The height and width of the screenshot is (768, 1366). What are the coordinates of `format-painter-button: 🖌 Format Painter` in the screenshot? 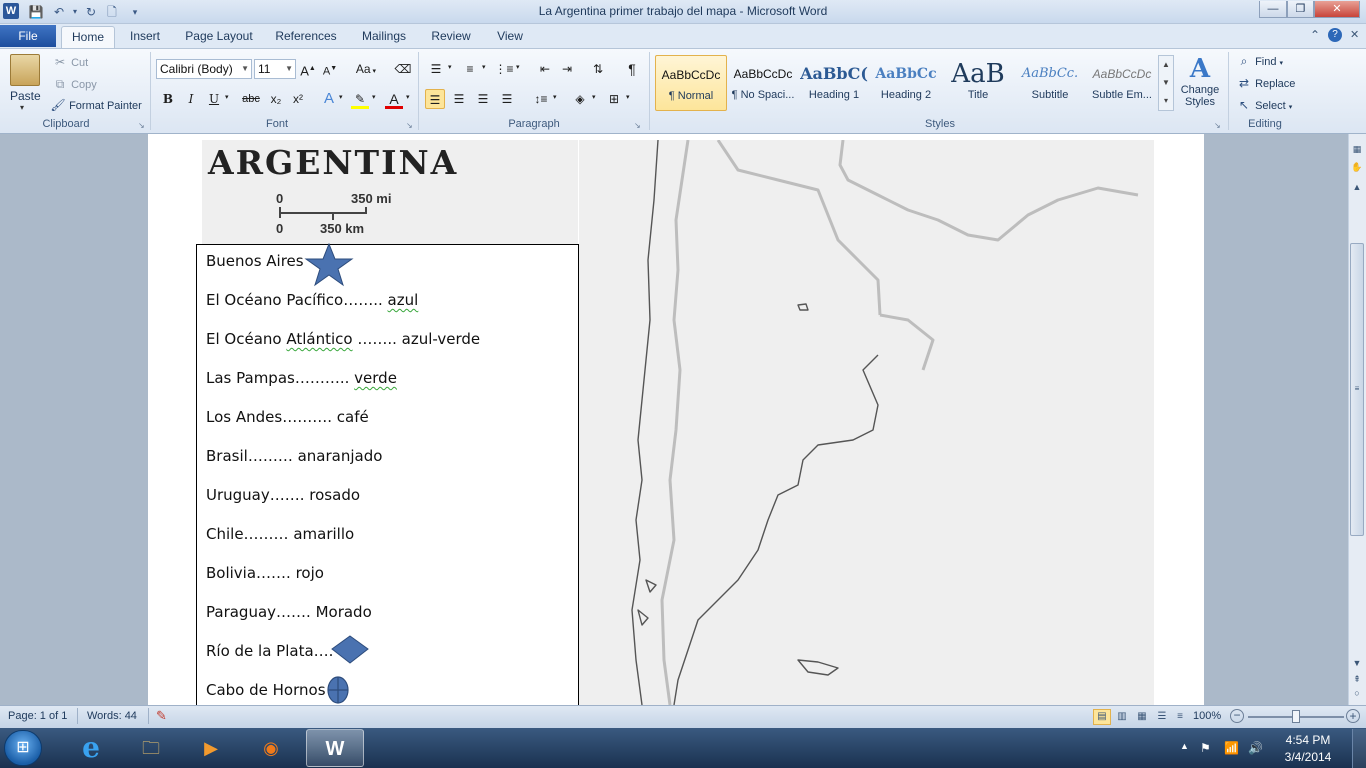 It's located at (95, 105).